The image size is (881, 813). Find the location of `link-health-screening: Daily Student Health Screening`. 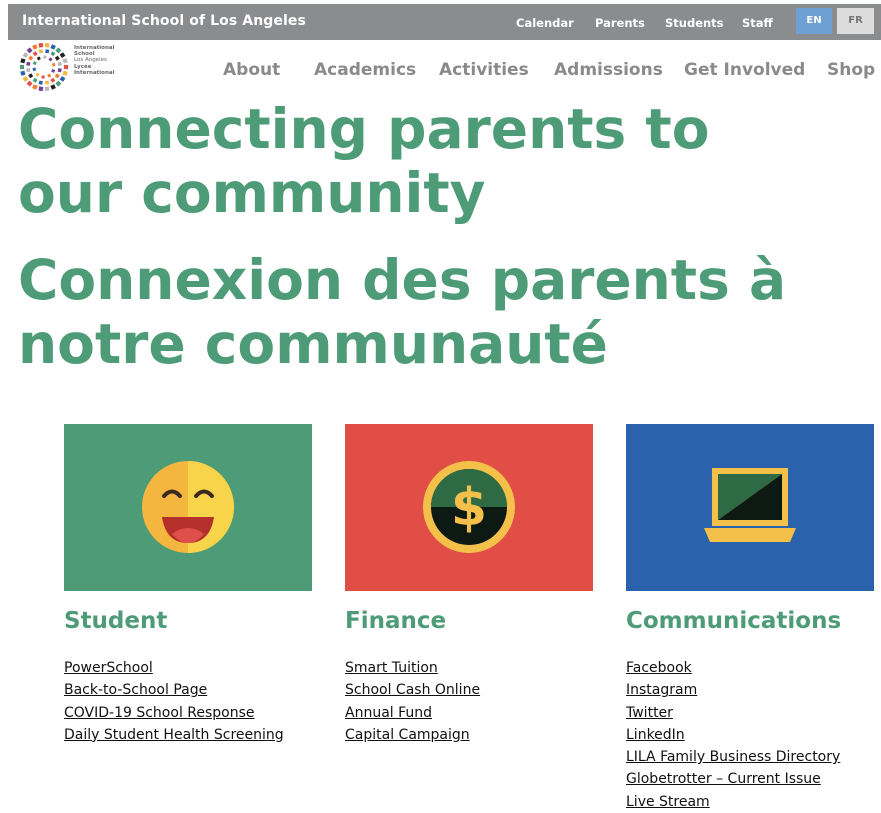

link-health-screening: Daily Student Health Screening is located at coordinates (174, 735).